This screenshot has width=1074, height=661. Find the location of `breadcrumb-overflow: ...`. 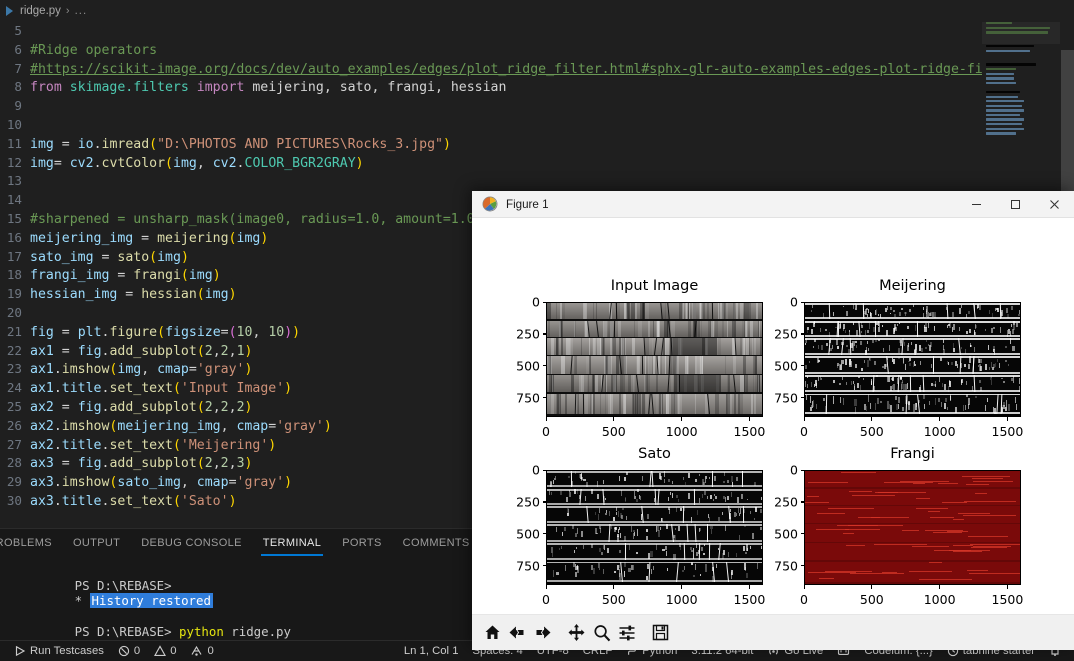

breadcrumb-overflow: ... is located at coordinates (81, 11).